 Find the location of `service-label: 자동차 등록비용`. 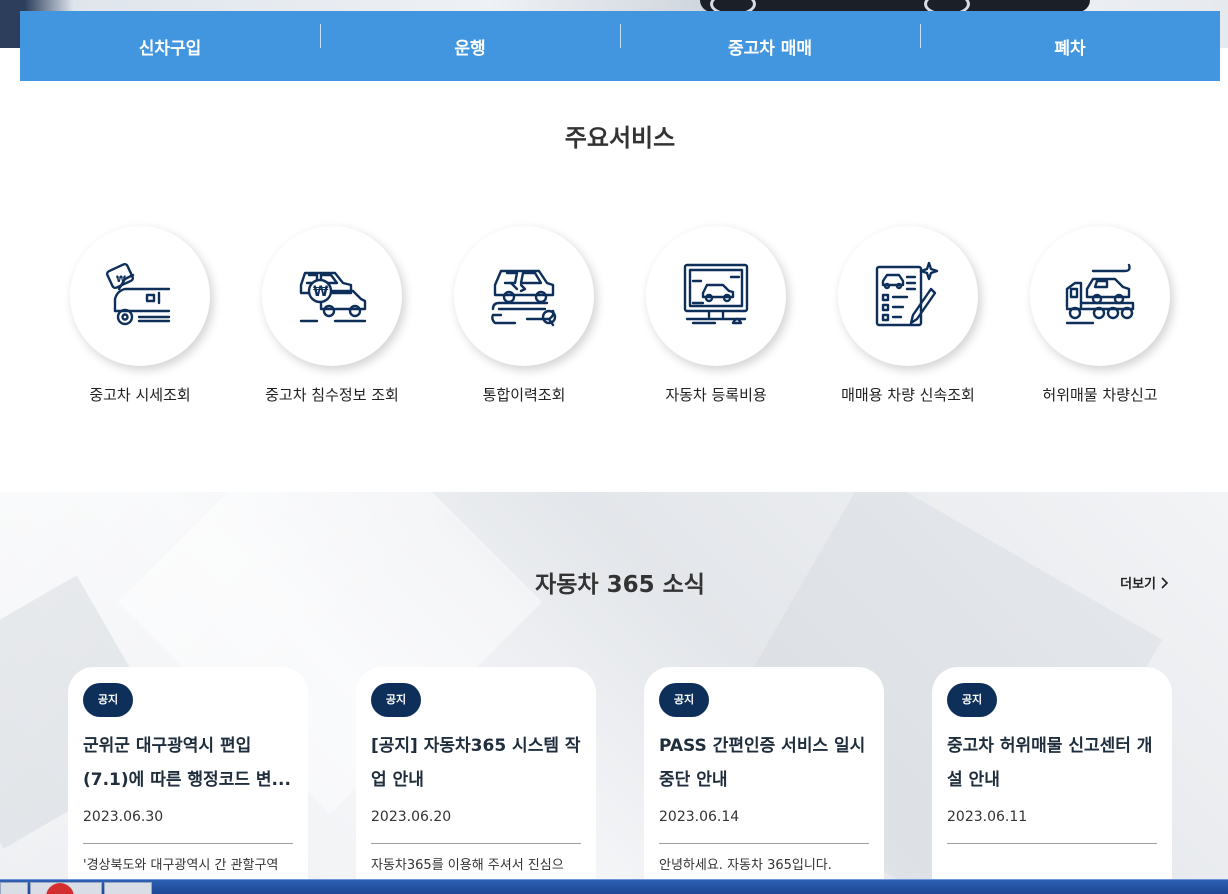

service-label: 자동차 등록비용 is located at coordinates (716, 395).